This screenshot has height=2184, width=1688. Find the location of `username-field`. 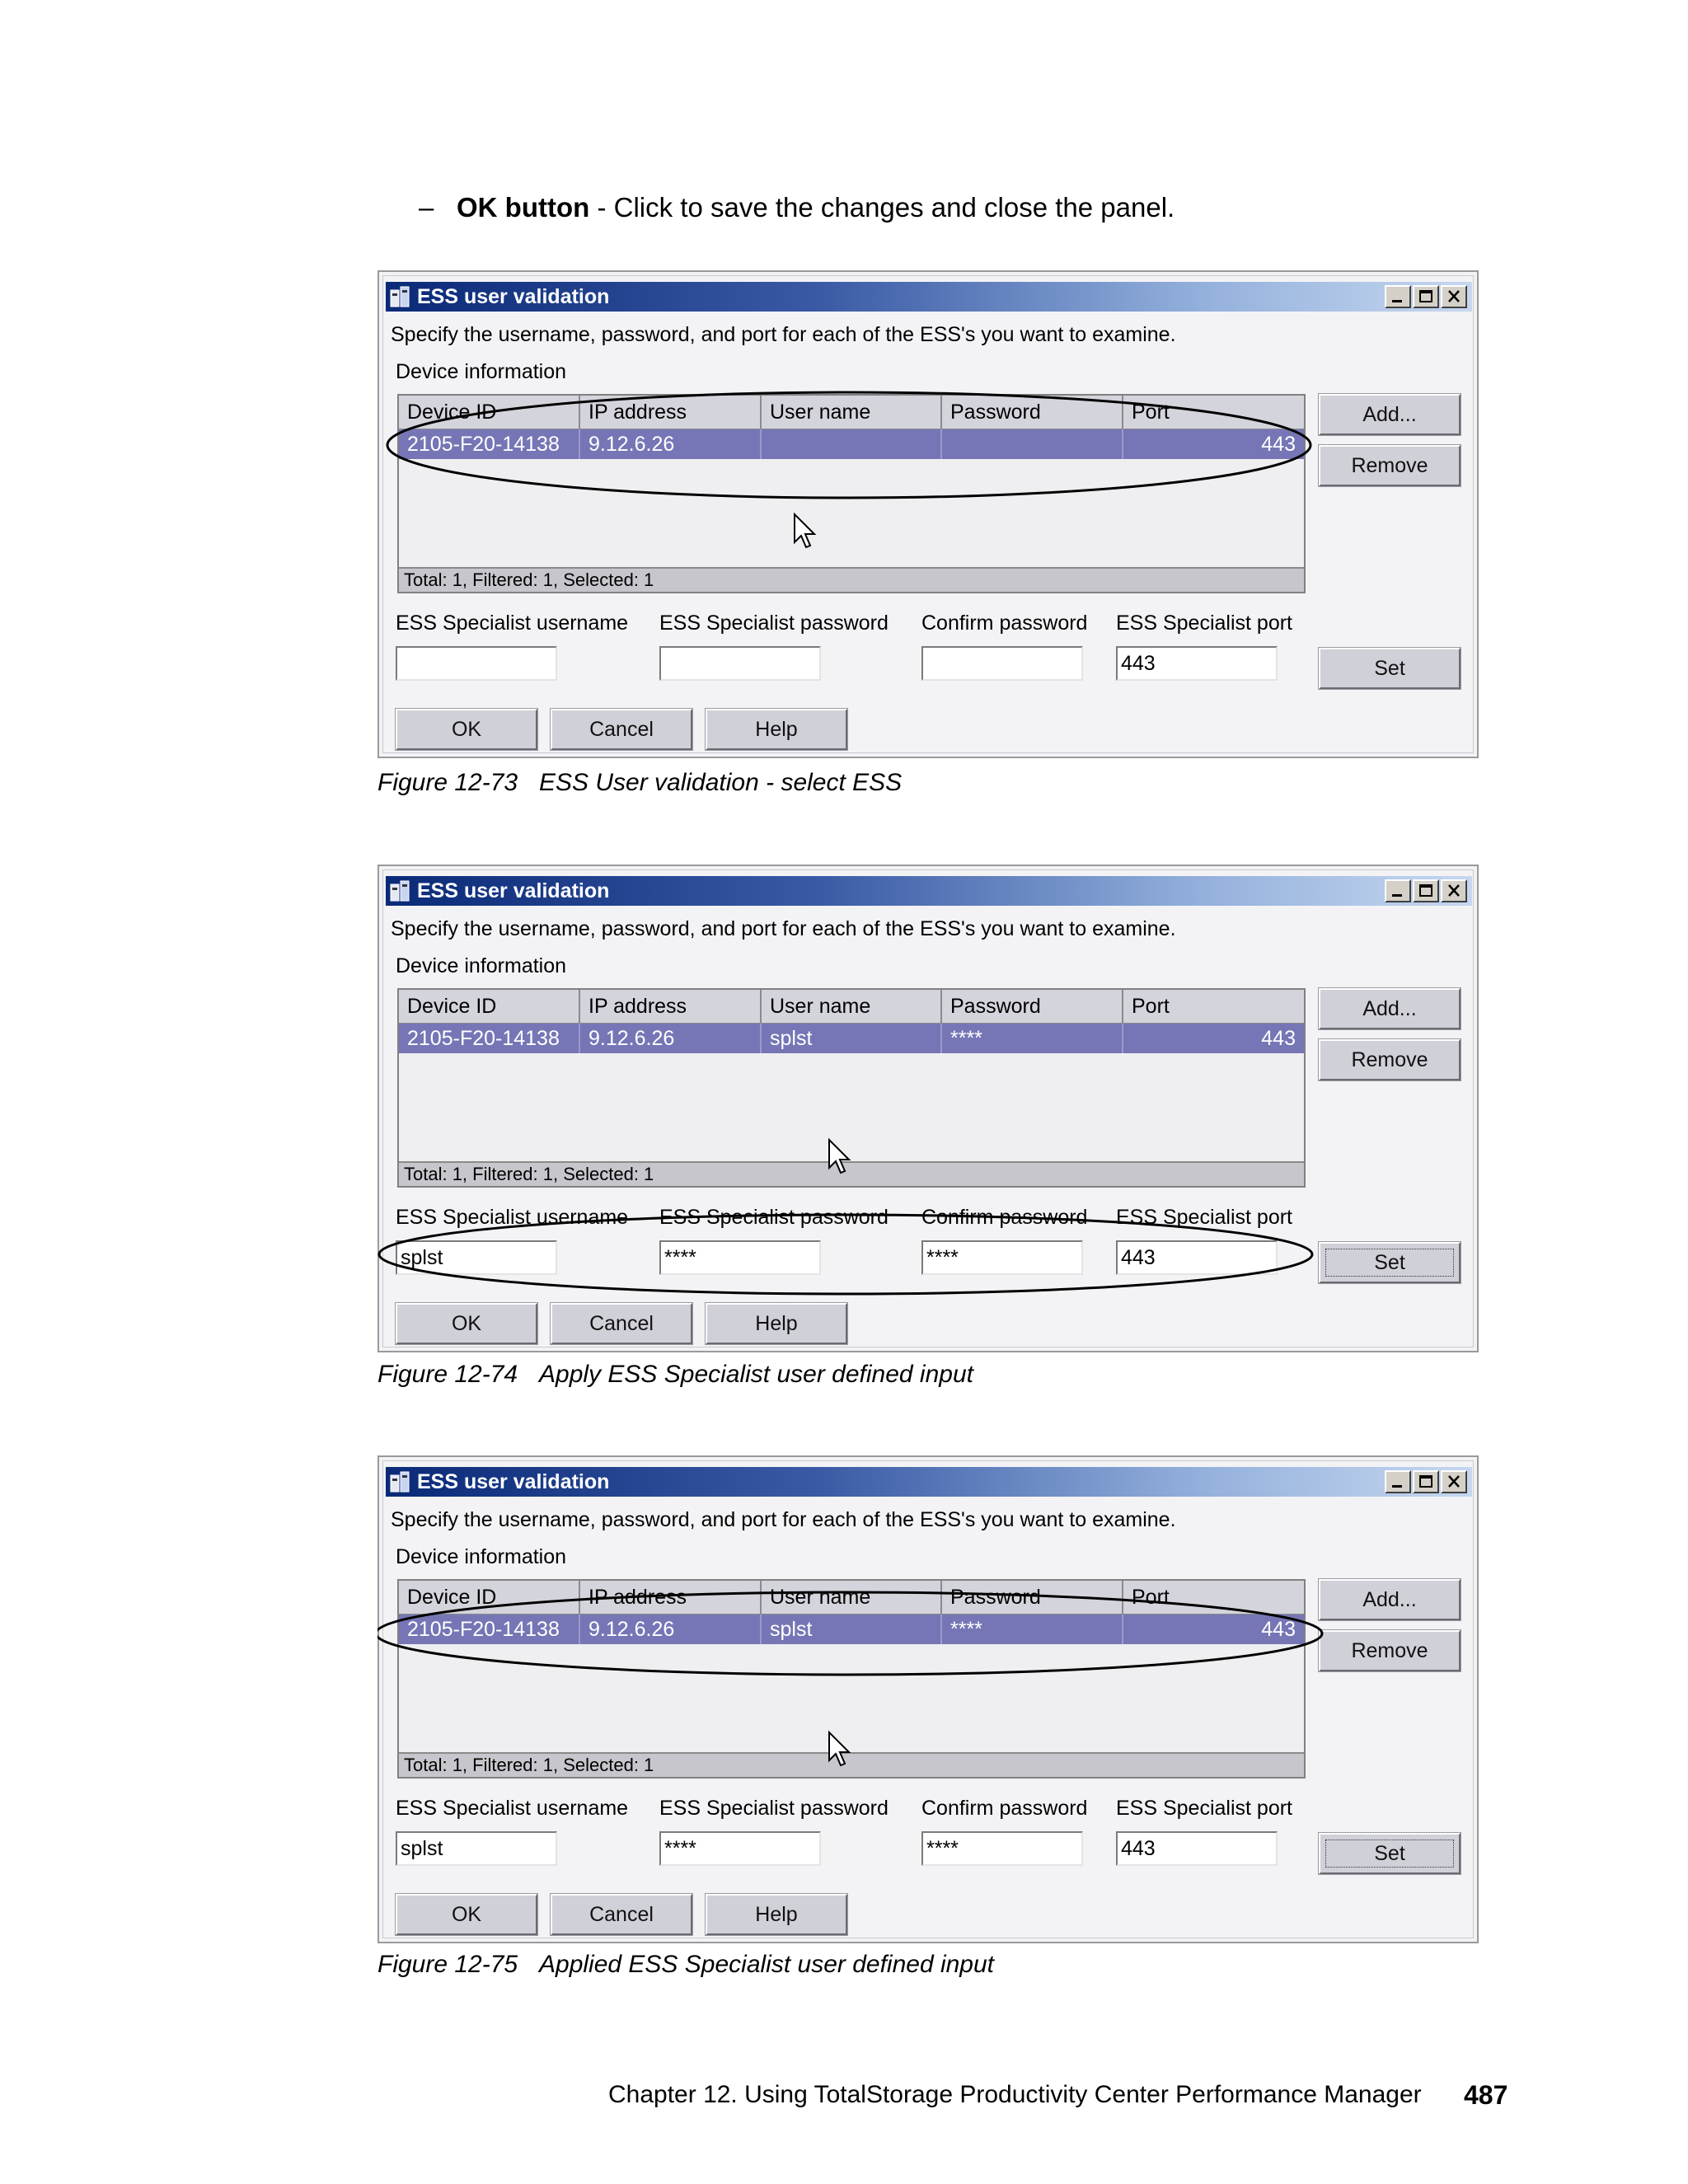

username-field is located at coordinates (477, 663).